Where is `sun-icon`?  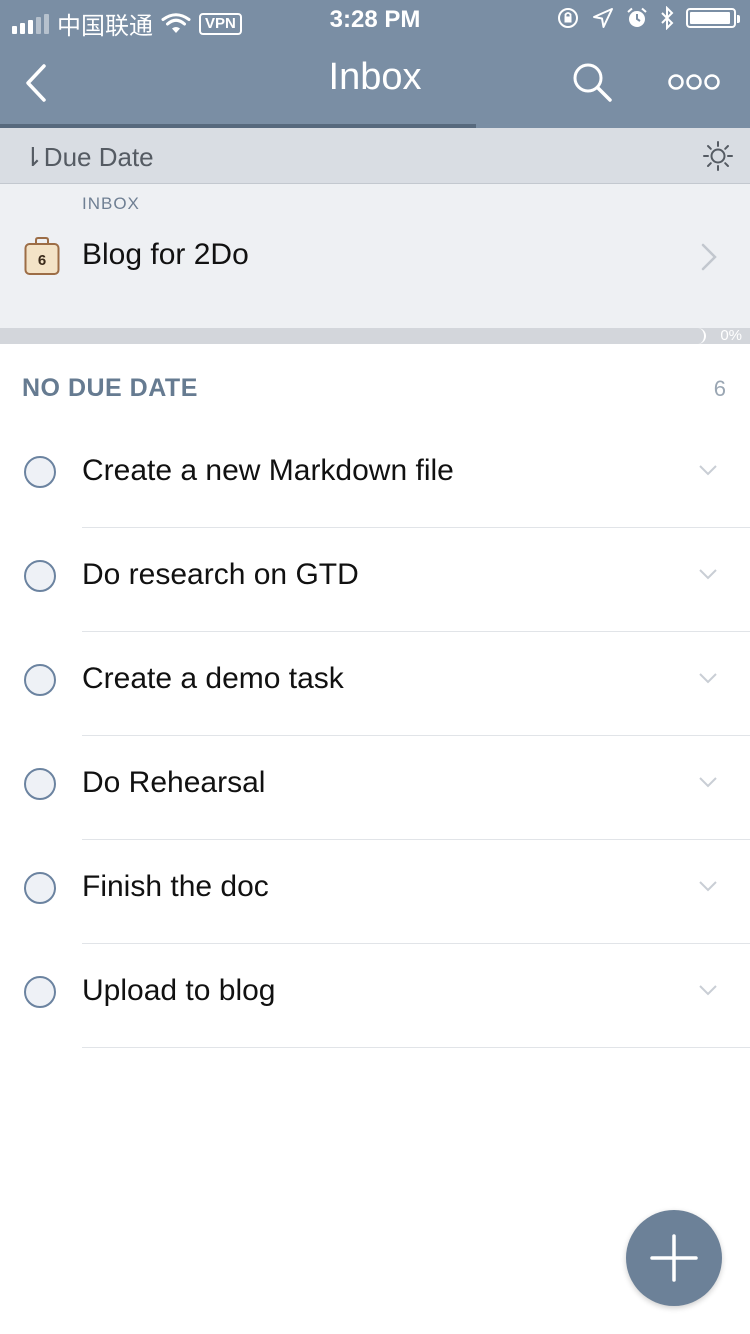
sun-icon is located at coordinates (718, 156).